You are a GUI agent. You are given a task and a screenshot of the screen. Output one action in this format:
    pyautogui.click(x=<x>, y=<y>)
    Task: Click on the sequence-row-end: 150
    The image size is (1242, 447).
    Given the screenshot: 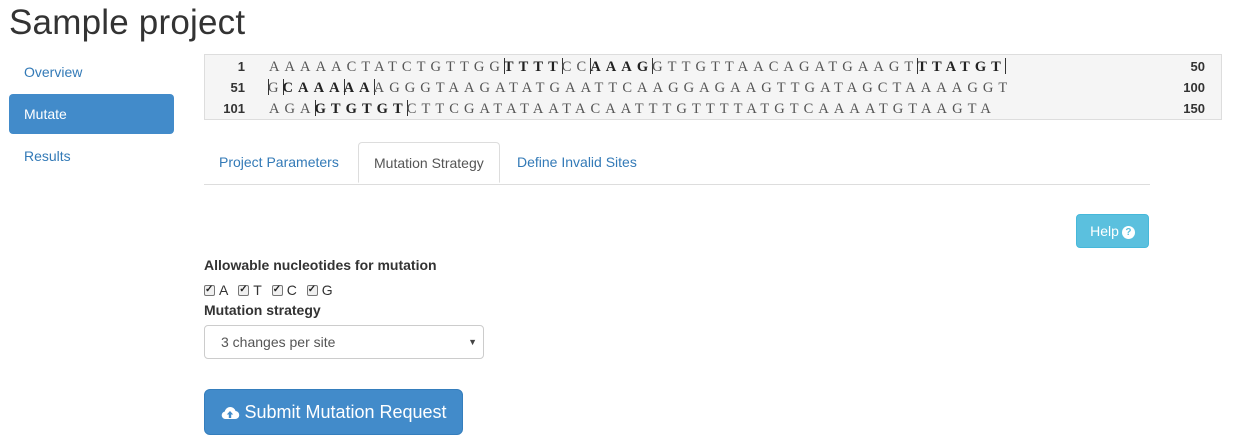 What is the action you would take?
    pyautogui.click(x=1194, y=108)
    